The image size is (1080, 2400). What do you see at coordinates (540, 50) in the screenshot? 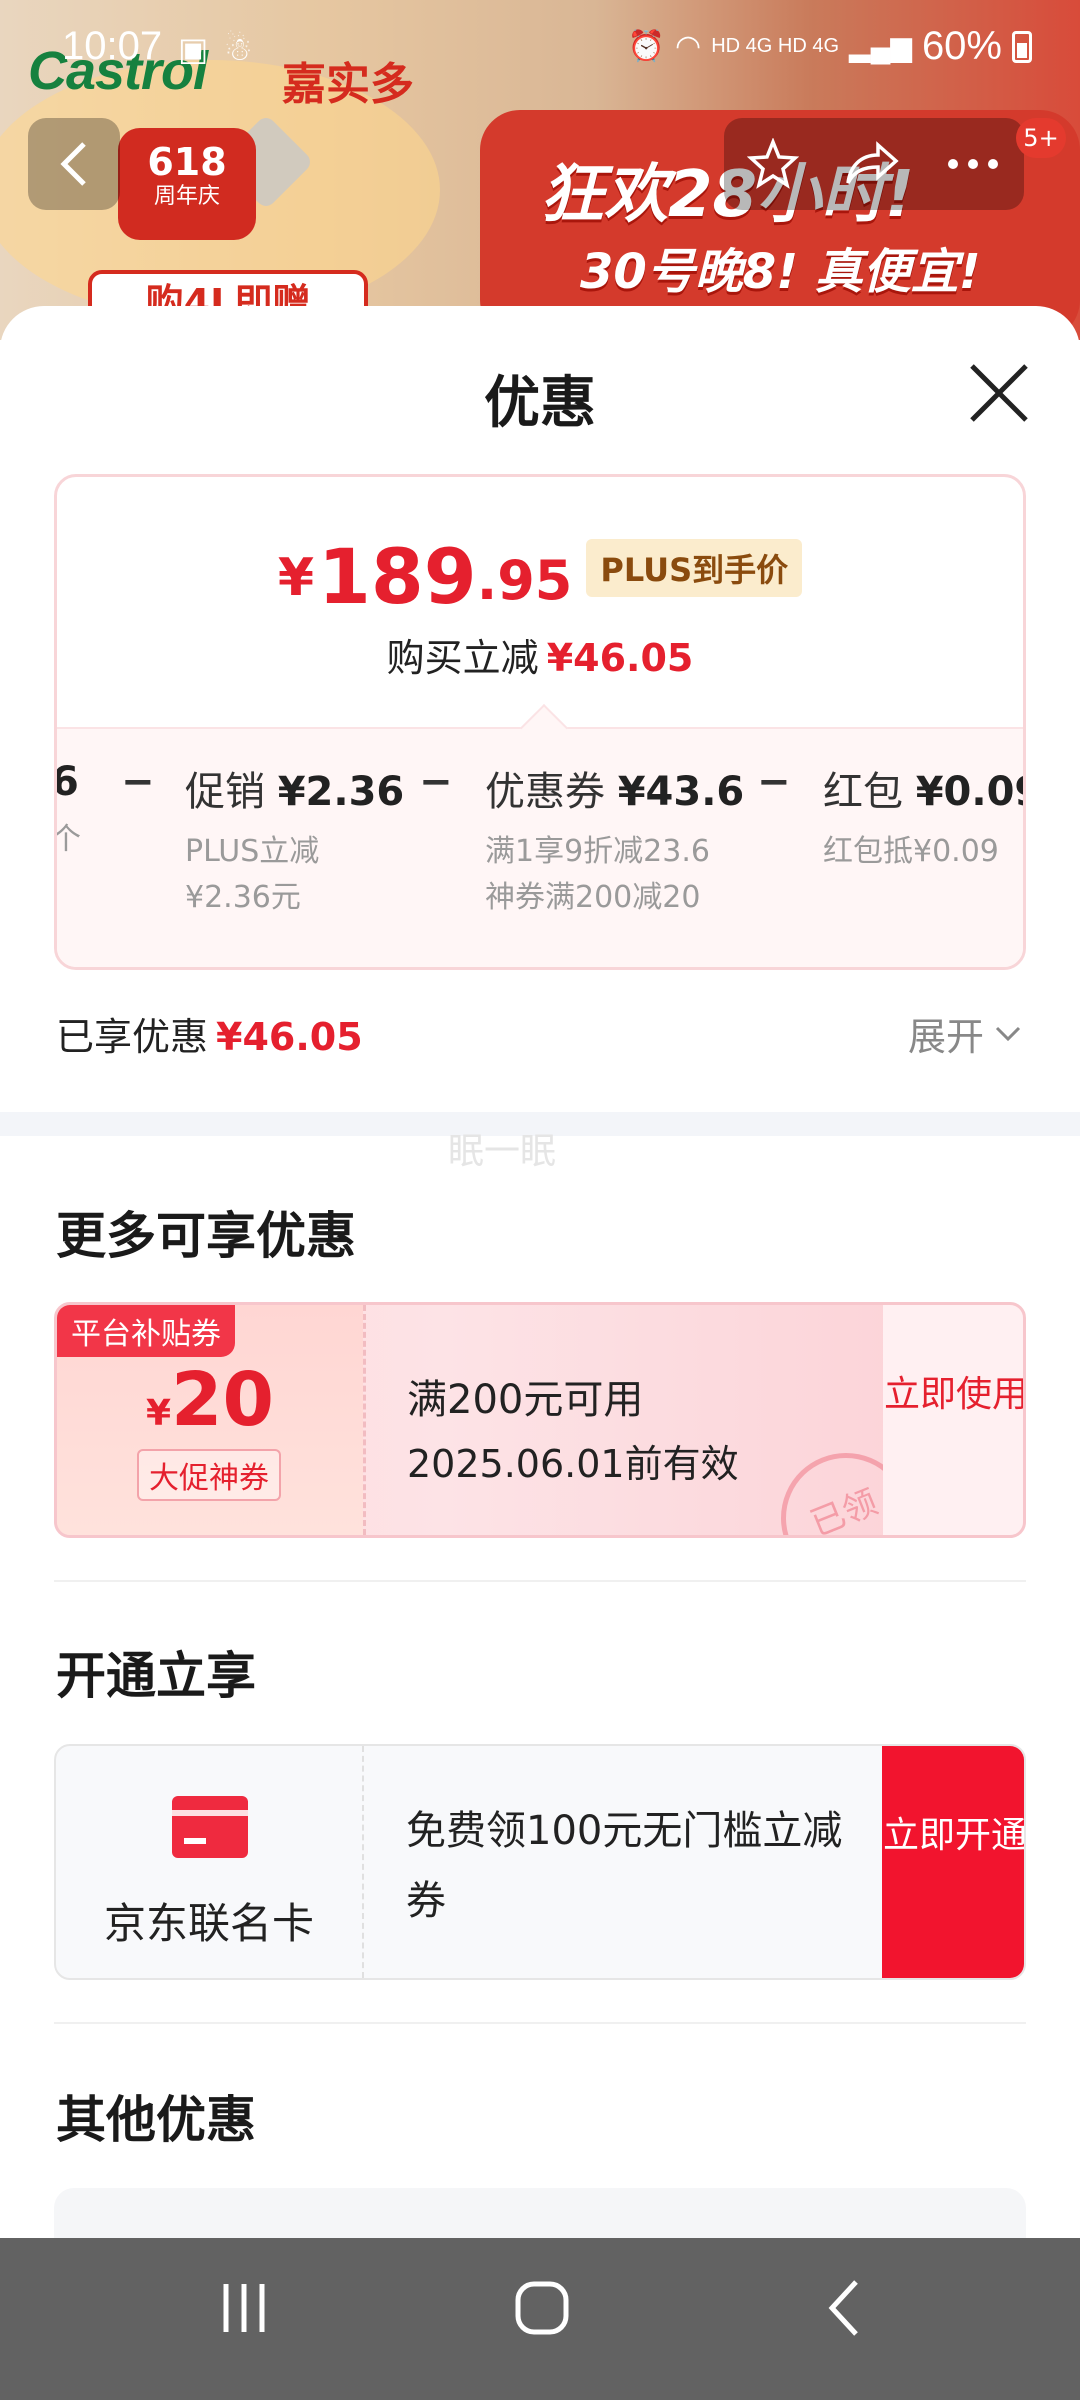
I see `status-bar: 10:07 ▣ ☃ ⏰ ◠ HD 4G HD 4G ▂▄▆ 60%` at bounding box center [540, 50].